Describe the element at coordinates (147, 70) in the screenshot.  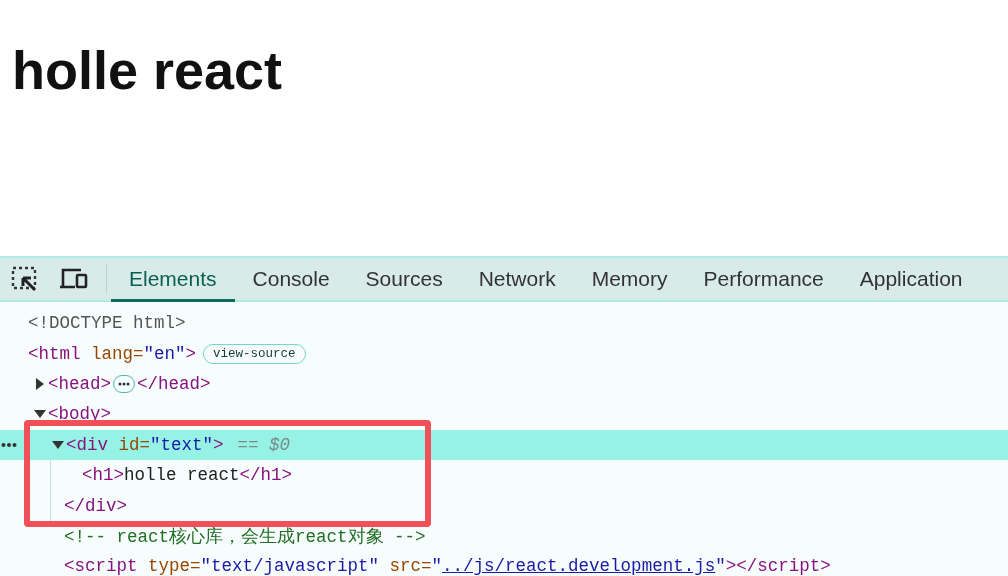
I see `page-heading: holle react` at that location.